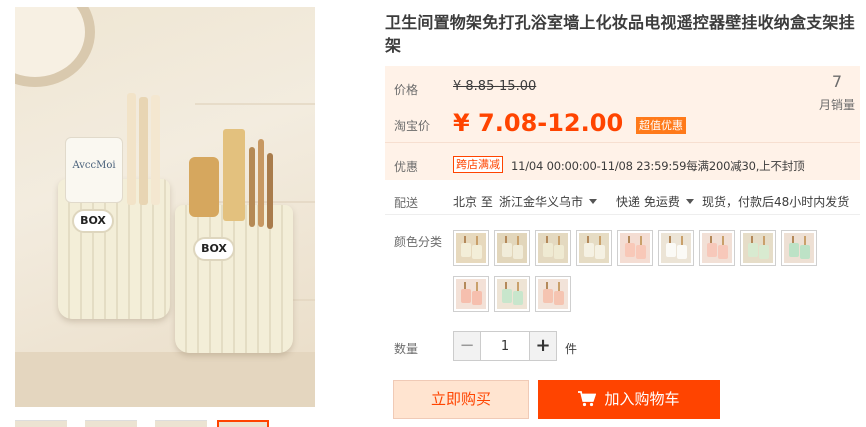  Describe the element at coordinates (587, 399) in the screenshot. I see `shopping-cart-icon` at that location.